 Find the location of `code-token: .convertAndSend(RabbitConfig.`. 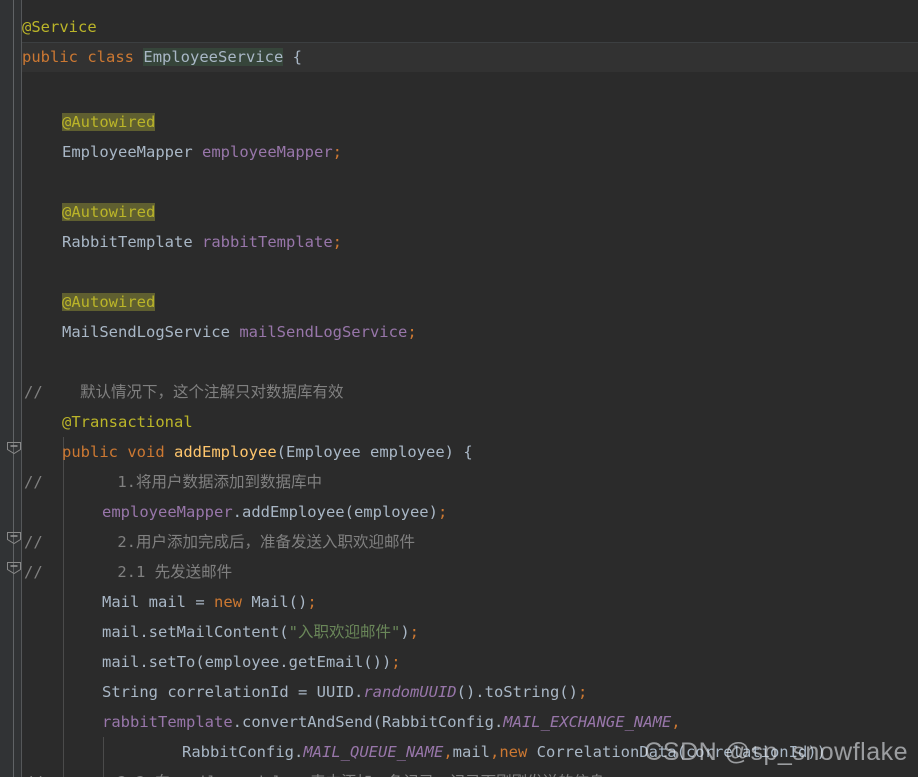

code-token: .convertAndSend(RabbitConfig. is located at coordinates (368, 722).